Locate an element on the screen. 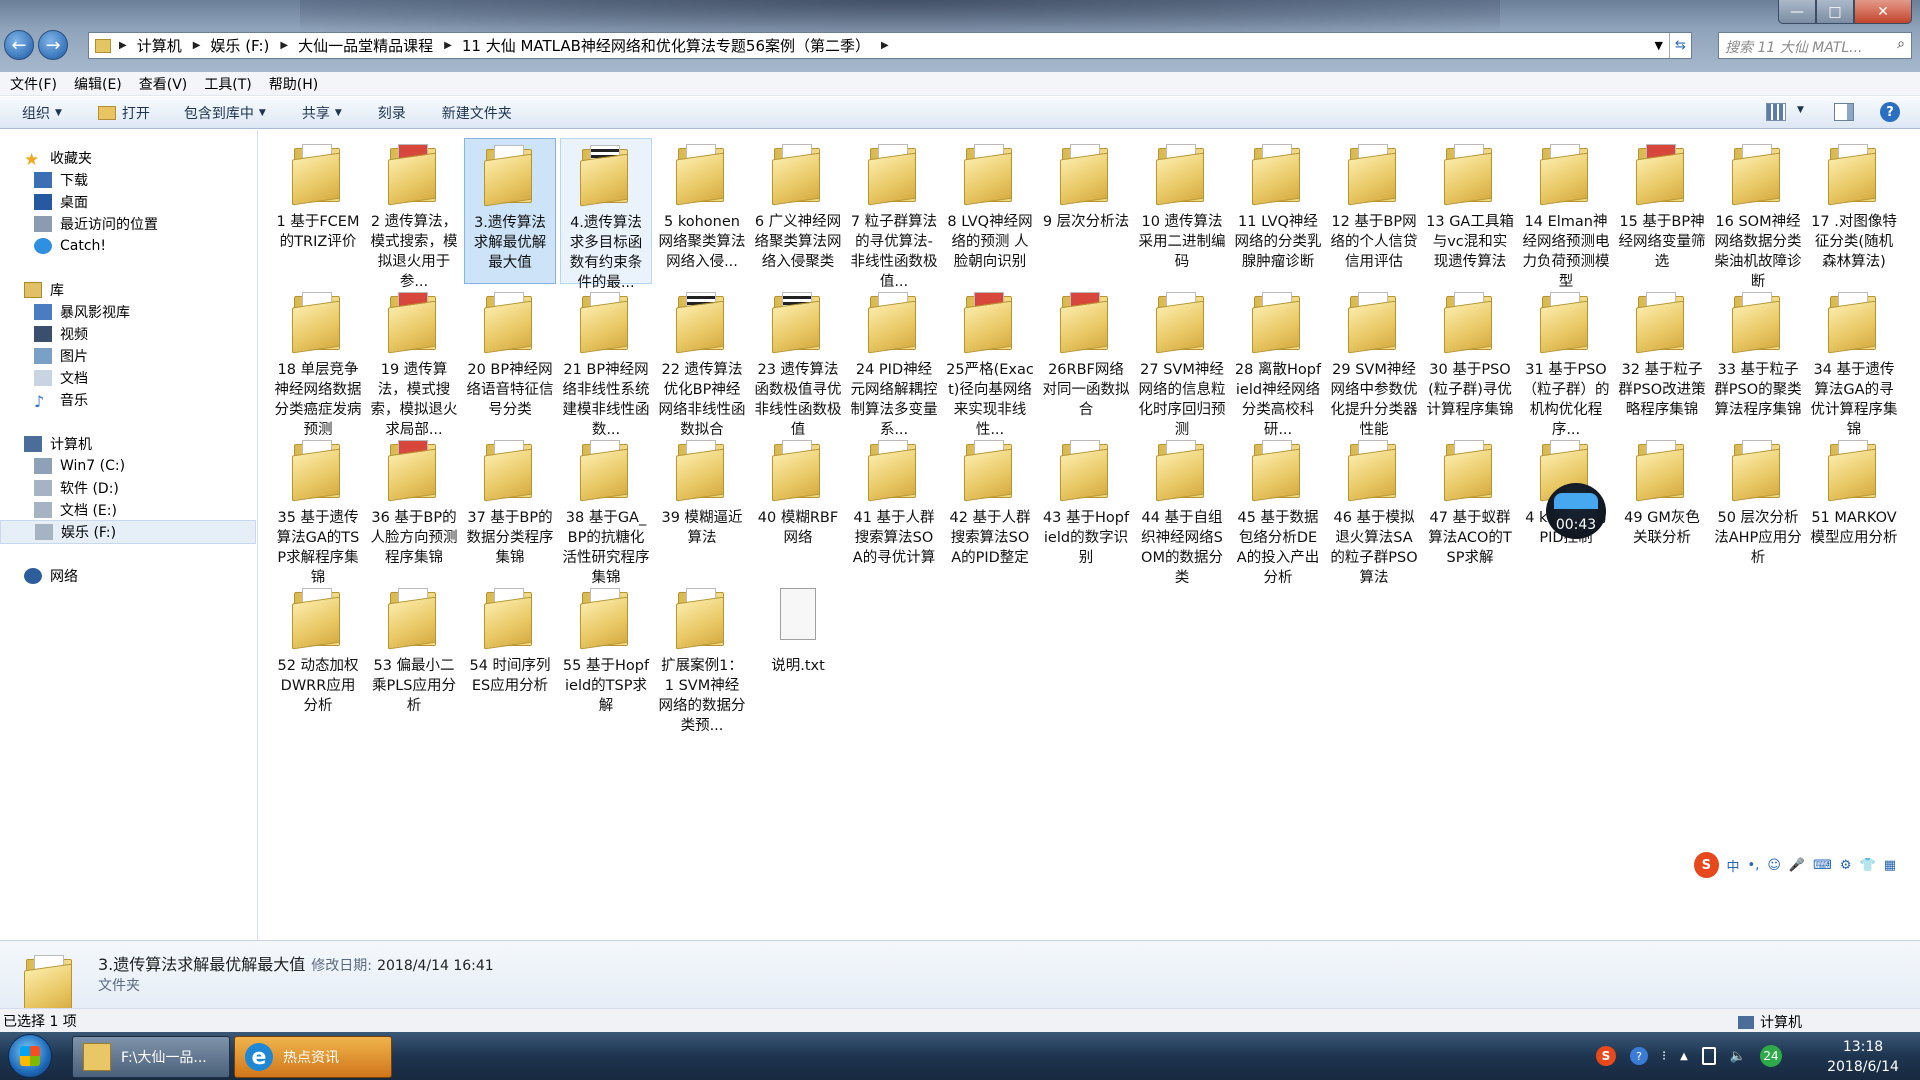 This screenshot has width=1920, height=1080. help-tray-icon: ? is located at coordinates (1639, 1056).